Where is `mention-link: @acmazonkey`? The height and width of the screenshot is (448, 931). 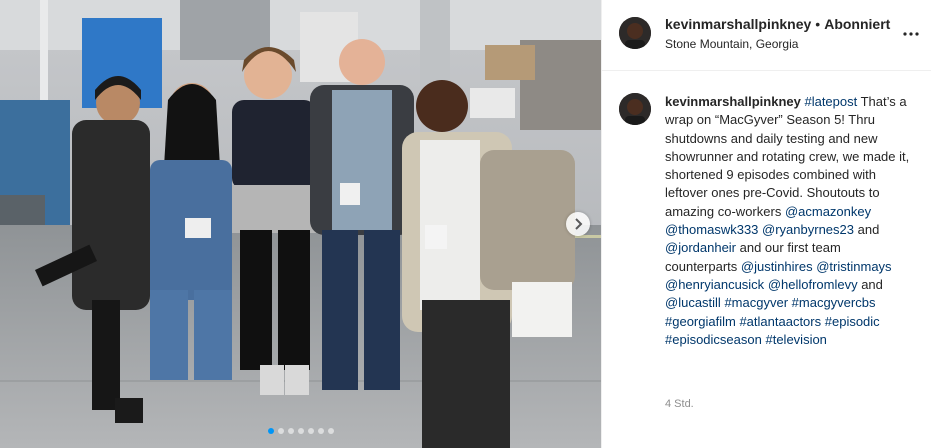
mention-link: @acmazonkey is located at coordinates (828, 211).